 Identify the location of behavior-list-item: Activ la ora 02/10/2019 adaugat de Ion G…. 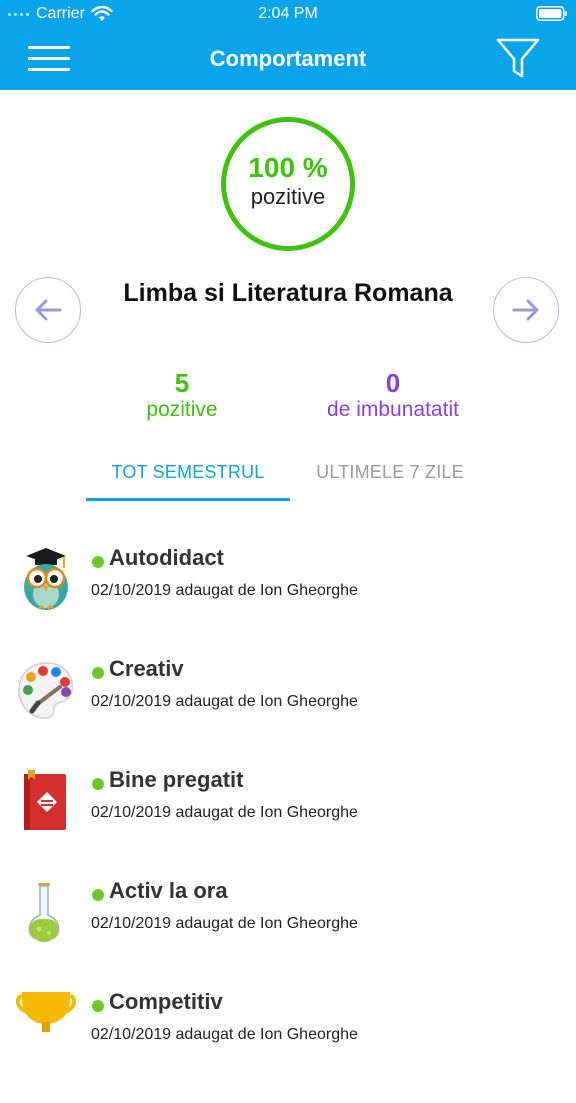
(288, 935).